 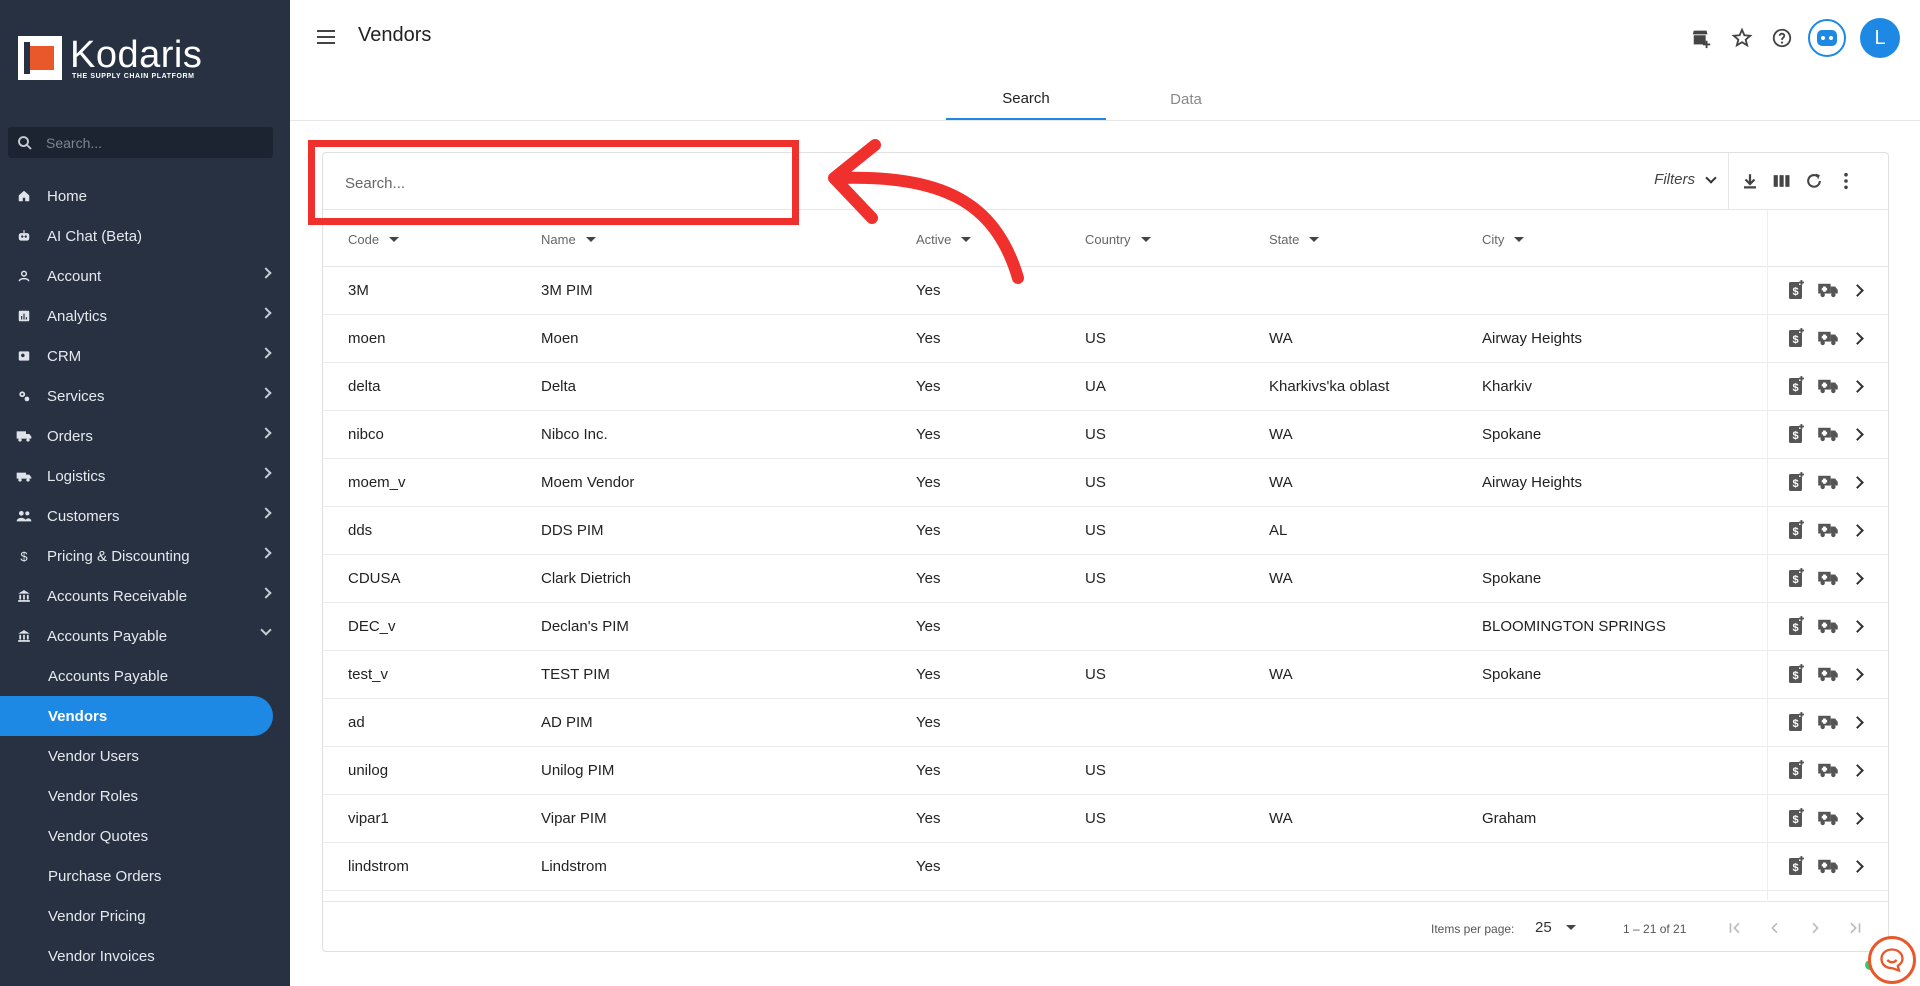 What do you see at coordinates (555, 183) in the screenshot?
I see `search-input` at bounding box center [555, 183].